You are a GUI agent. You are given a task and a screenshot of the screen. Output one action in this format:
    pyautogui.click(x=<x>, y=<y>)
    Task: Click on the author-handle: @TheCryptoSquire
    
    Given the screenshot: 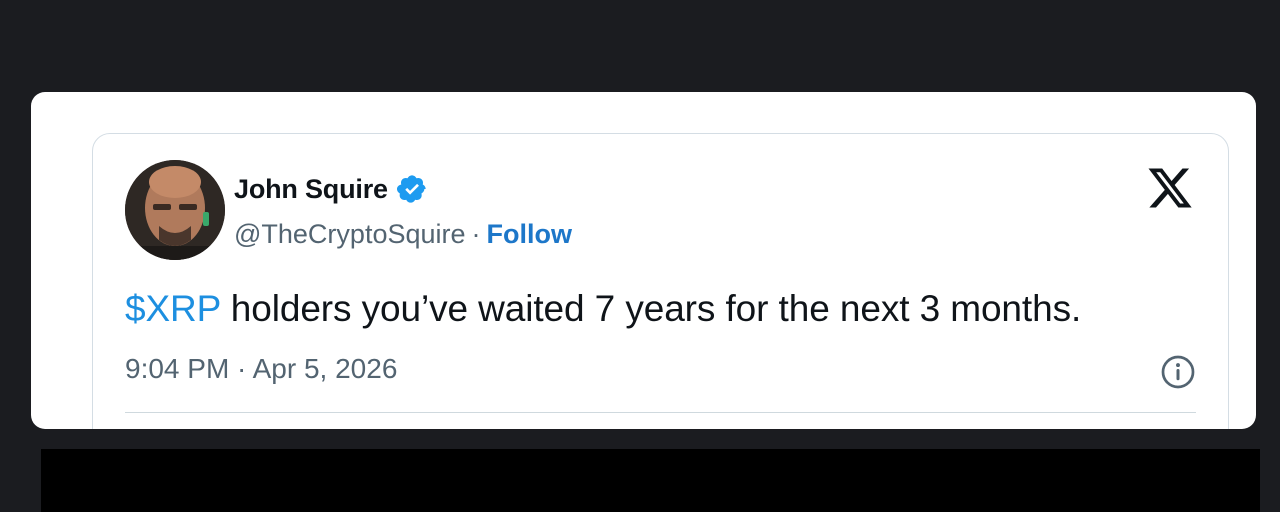 What is the action you would take?
    pyautogui.click(x=350, y=234)
    